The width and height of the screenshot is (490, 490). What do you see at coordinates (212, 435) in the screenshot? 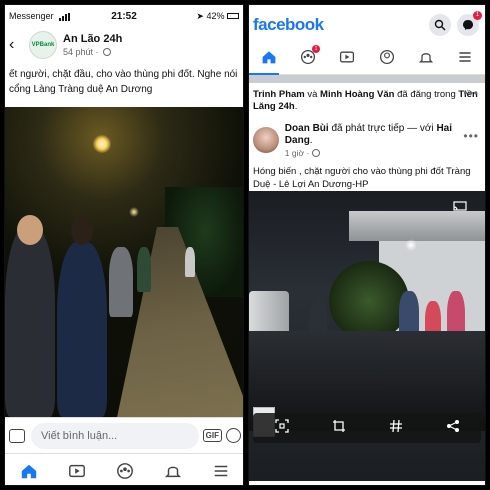
I see `gif-button: GIF` at bounding box center [212, 435].